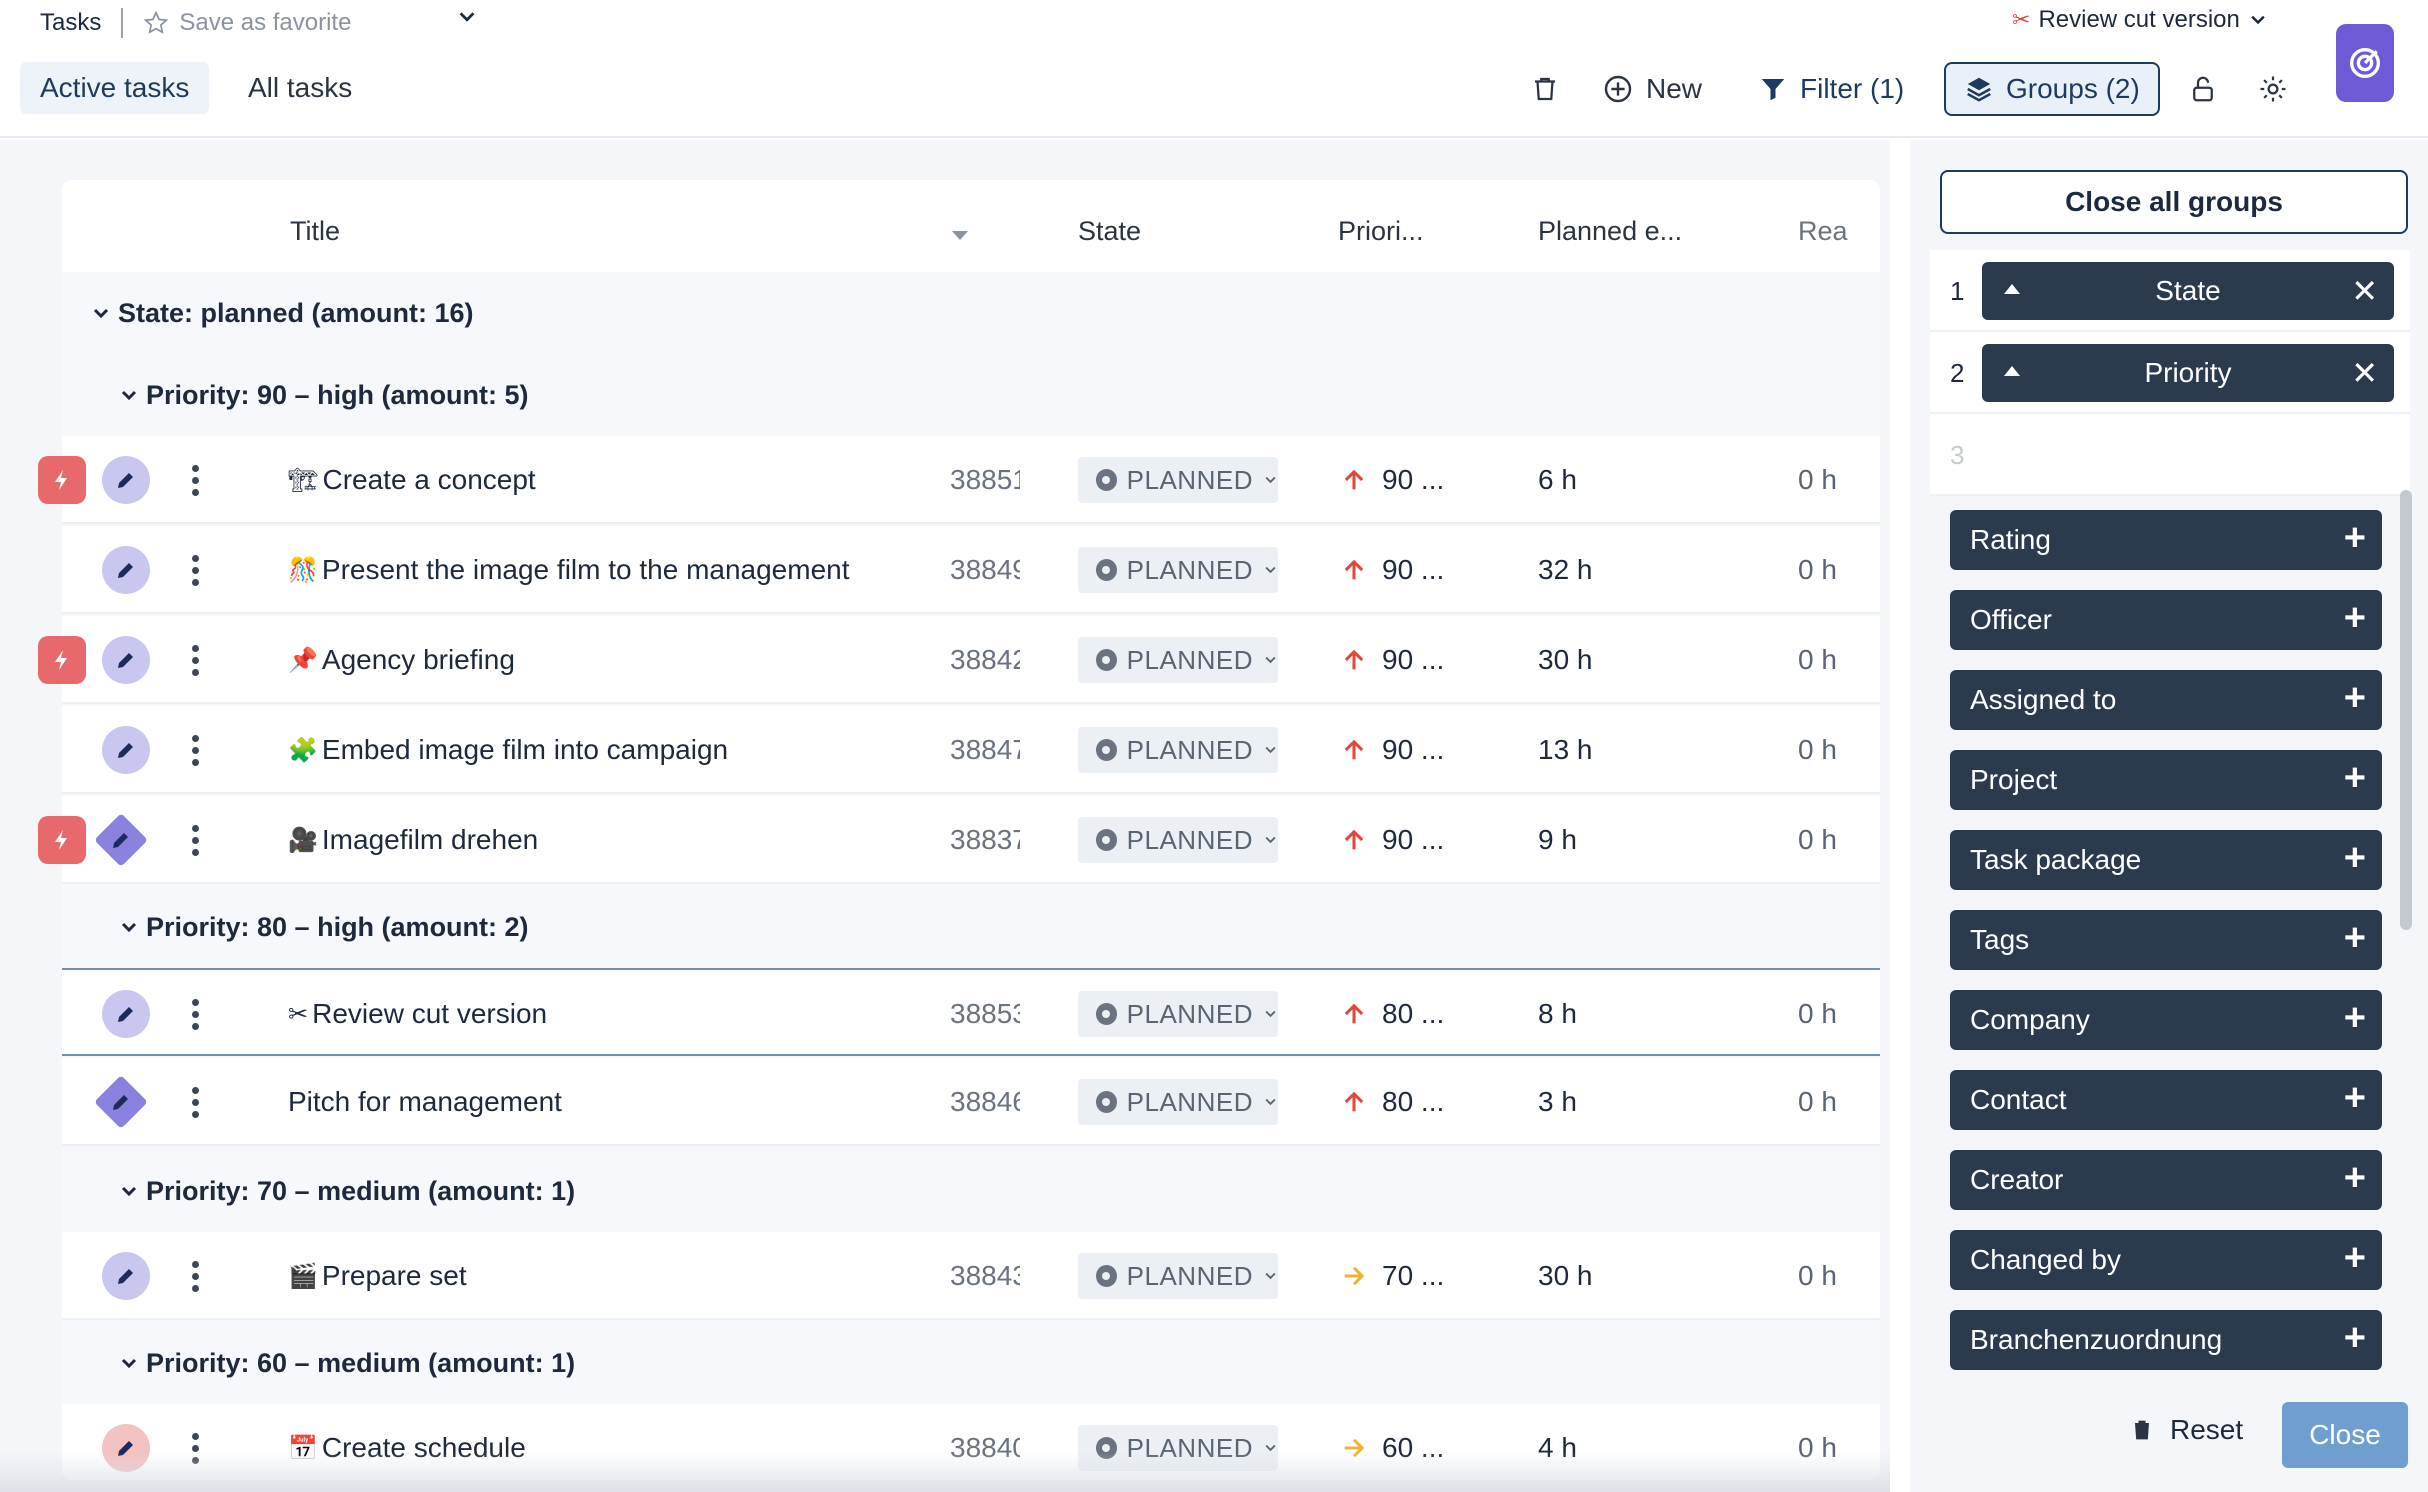 Image resolution: width=2428 pixels, height=1492 pixels. Describe the element at coordinates (428, 480) in the screenshot. I see `task-title: Create a concept` at that location.